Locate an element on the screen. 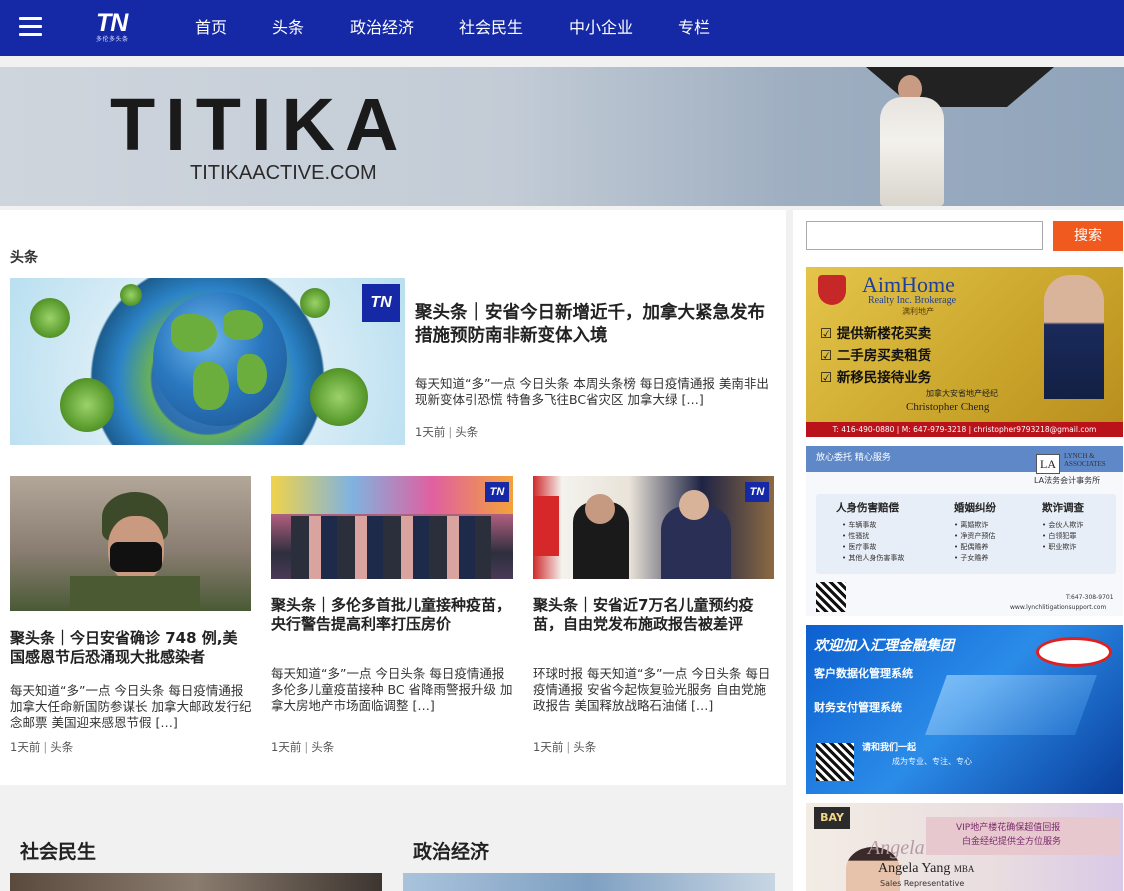 The image size is (1124, 891). ad-brand-sub-cn: 满利地产 is located at coordinates (918, 311).